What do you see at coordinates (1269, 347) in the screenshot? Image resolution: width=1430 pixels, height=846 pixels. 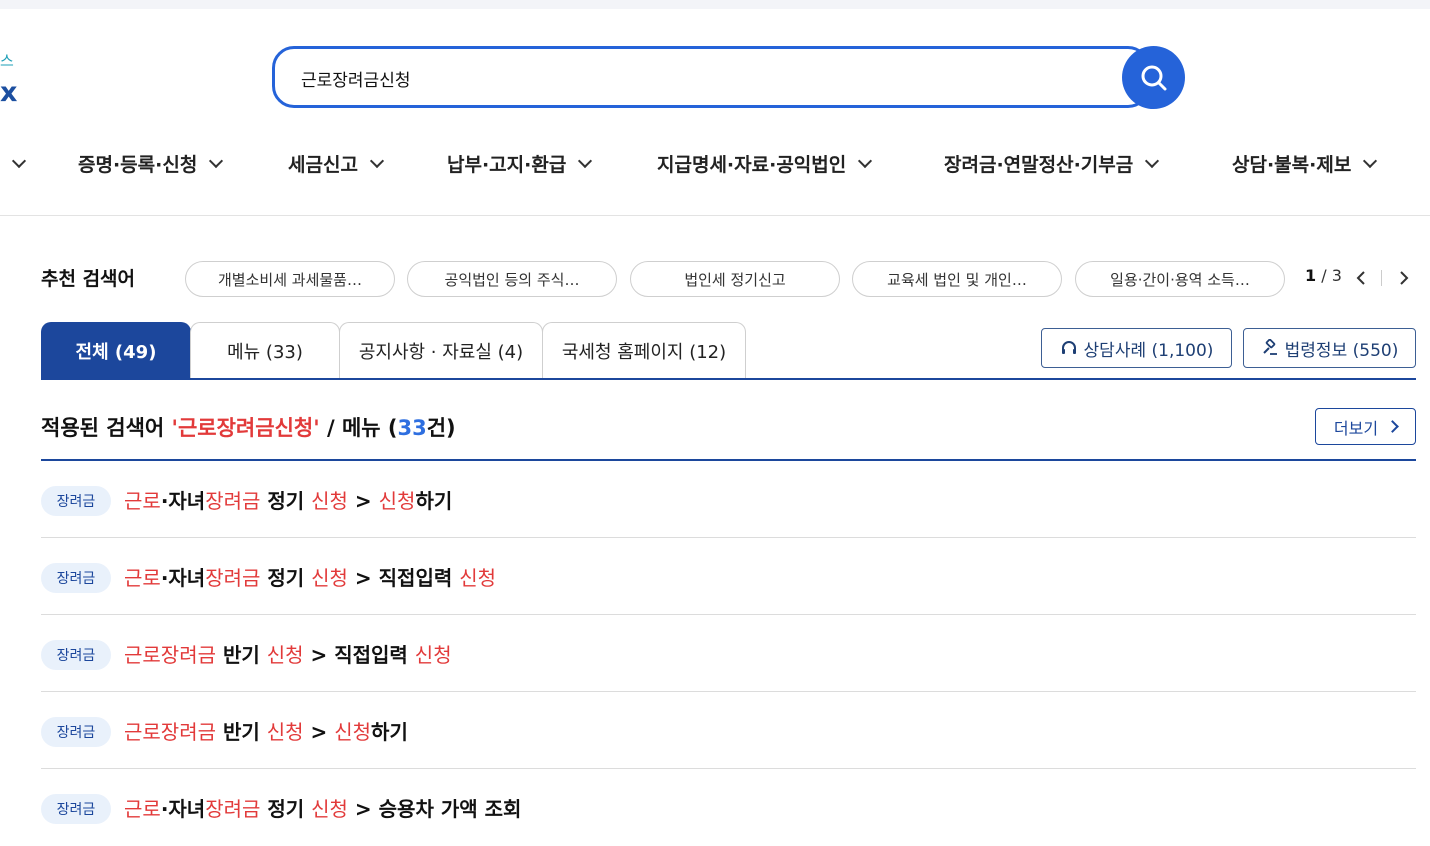 I see `gavel-icon` at bounding box center [1269, 347].